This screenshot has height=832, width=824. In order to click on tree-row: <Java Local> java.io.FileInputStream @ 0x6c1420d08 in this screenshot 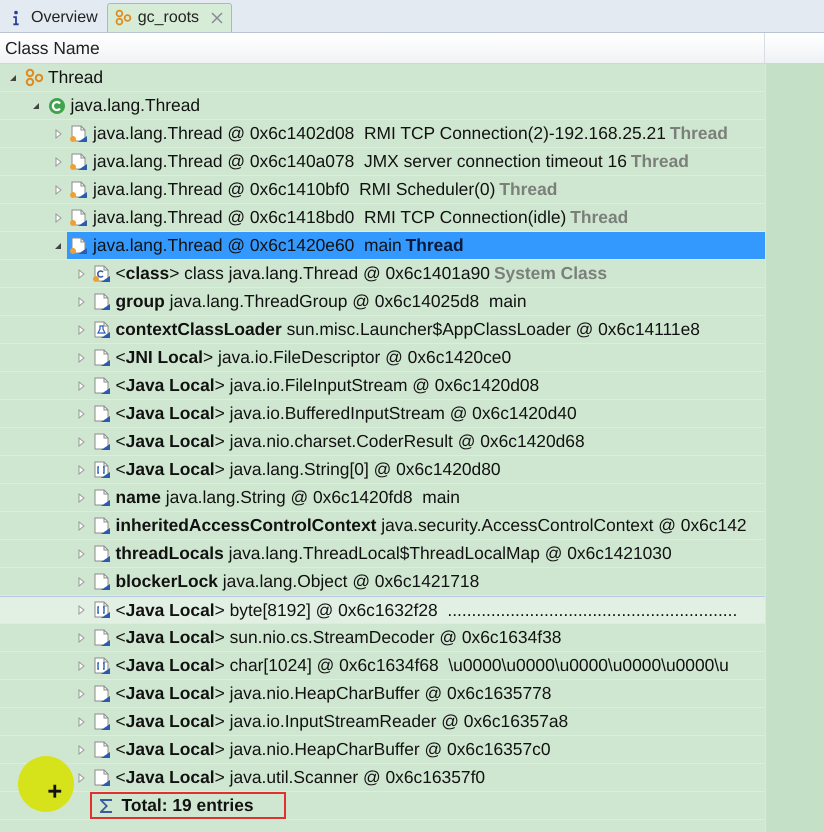, I will do `click(427, 385)`.